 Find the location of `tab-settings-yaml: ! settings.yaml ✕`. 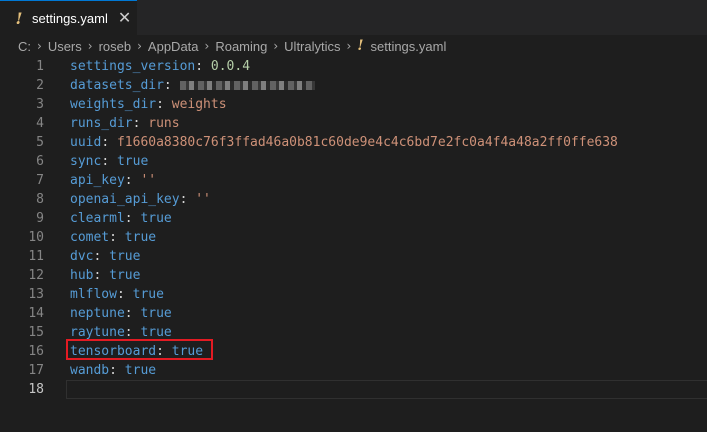

tab-settings-yaml: ! settings.yaml ✕ is located at coordinates (68, 17).